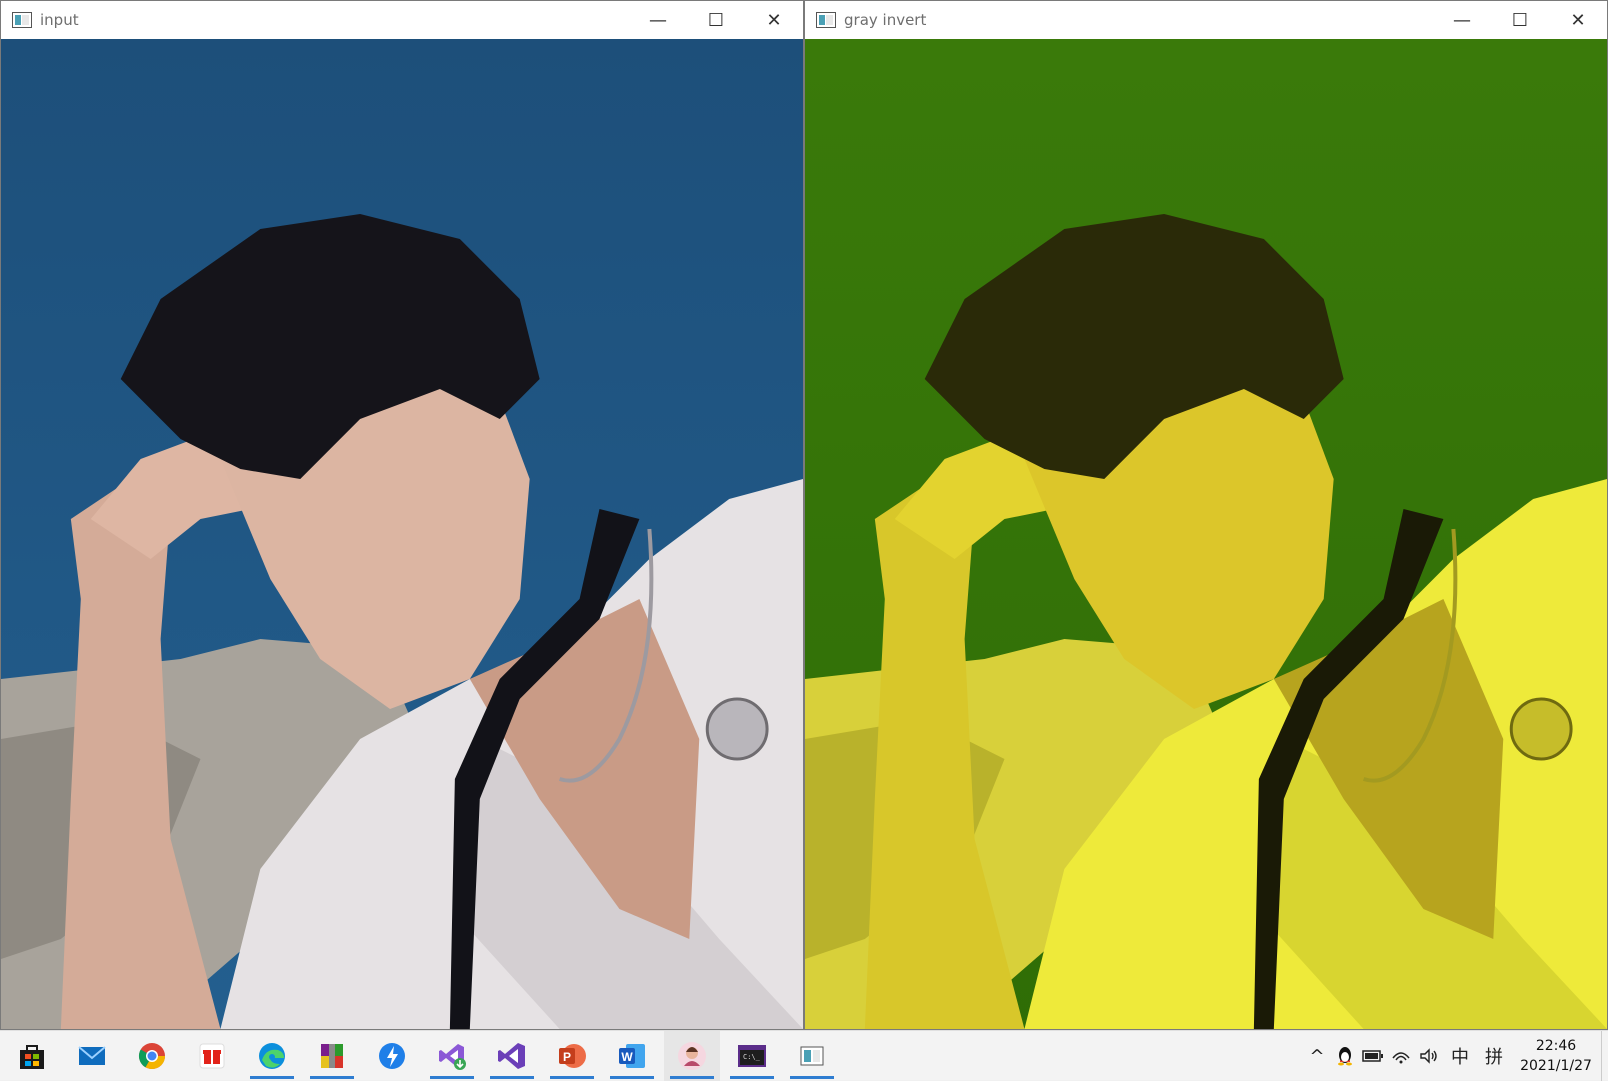  I want to click on gift-icon, so click(212, 1056).